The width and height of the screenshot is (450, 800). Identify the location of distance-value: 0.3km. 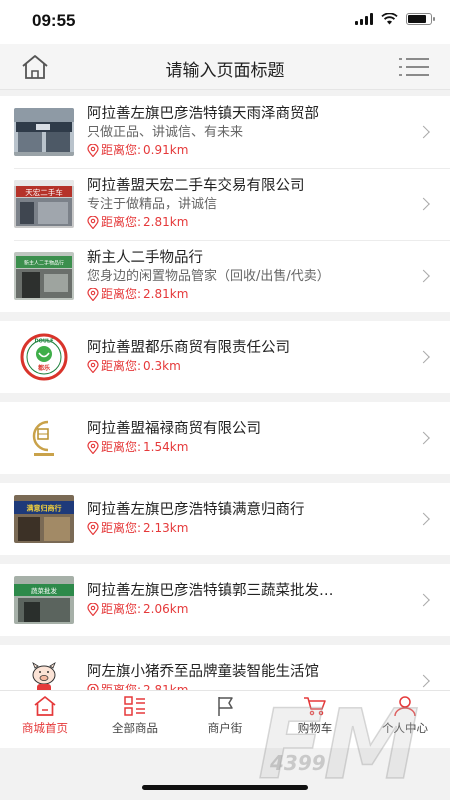
(162, 366).